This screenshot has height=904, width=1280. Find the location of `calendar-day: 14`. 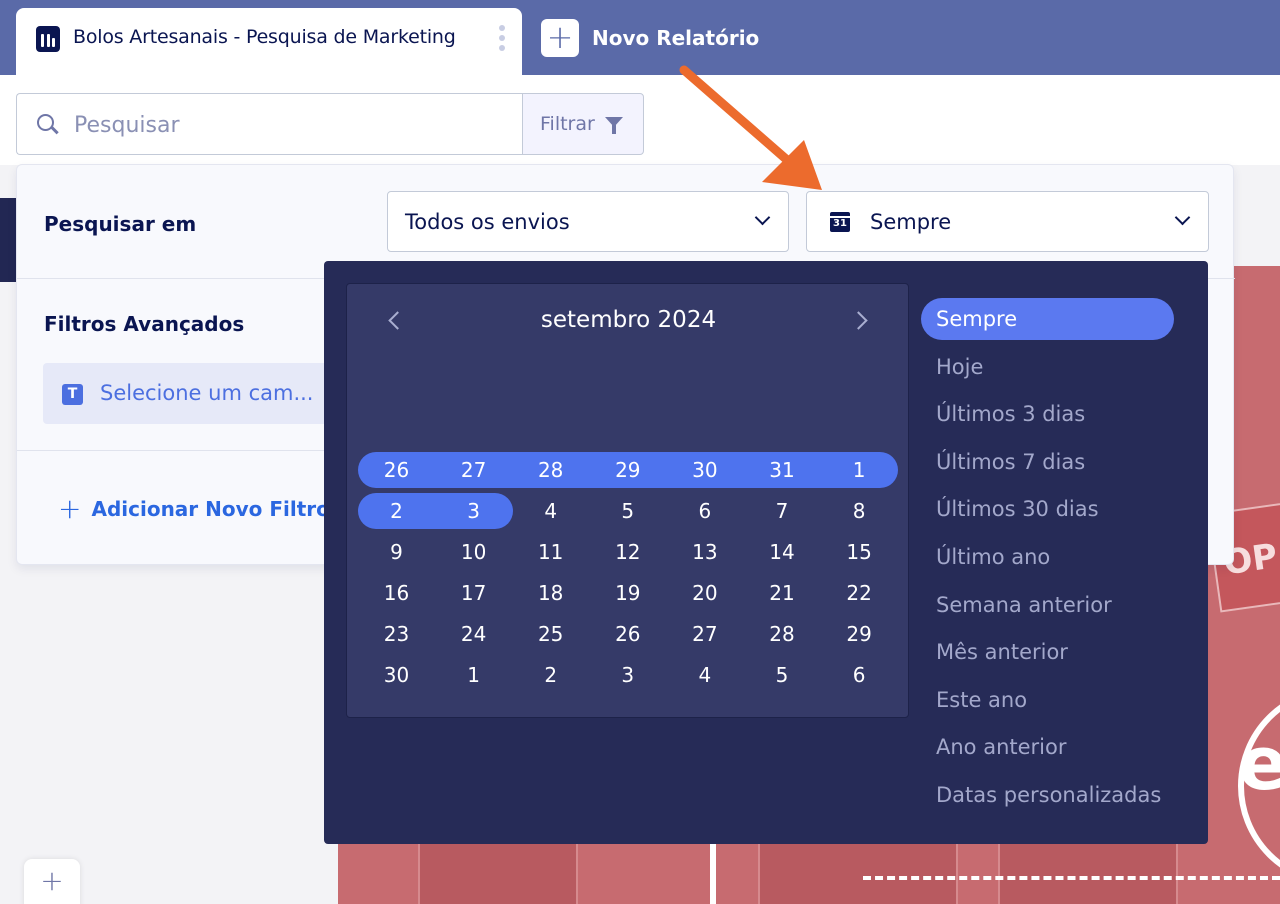

calendar-day: 14 is located at coordinates (782, 552).